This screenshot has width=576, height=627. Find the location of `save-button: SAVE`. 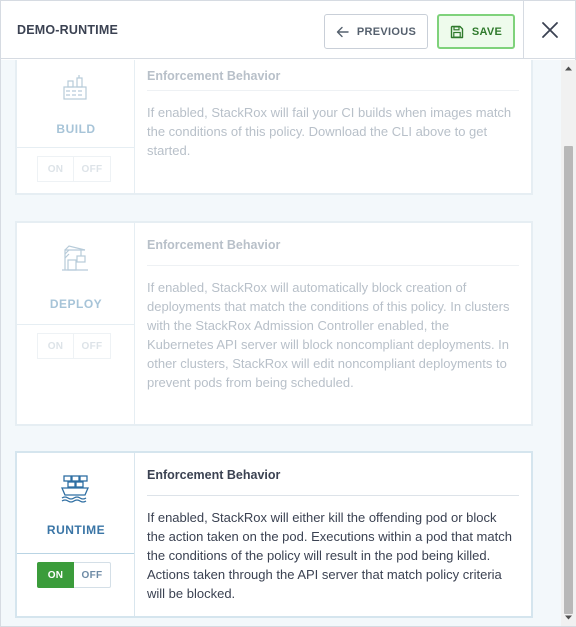

save-button: SAVE is located at coordinates (476, 31).